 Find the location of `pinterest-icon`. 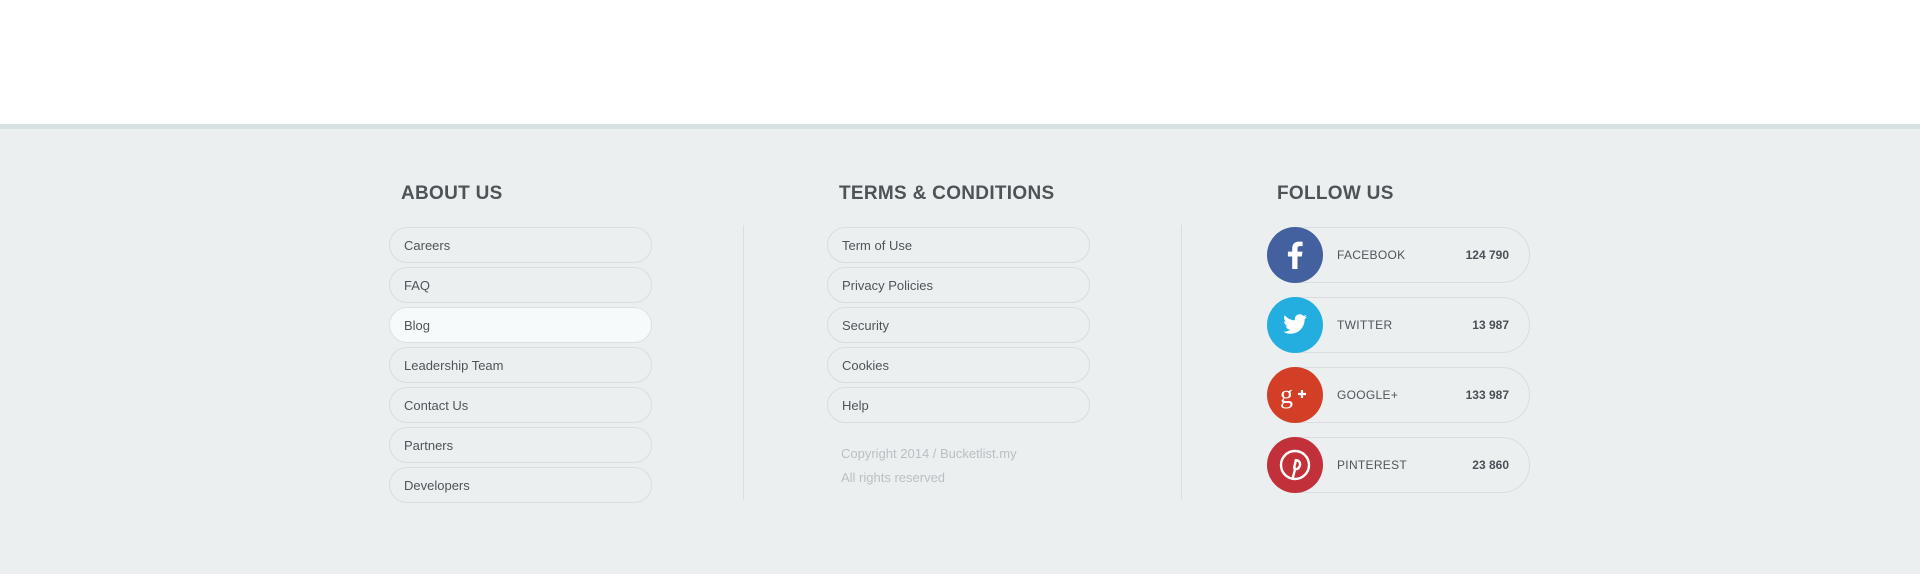

pinterest-icon is located at coordinates (1295, 465).